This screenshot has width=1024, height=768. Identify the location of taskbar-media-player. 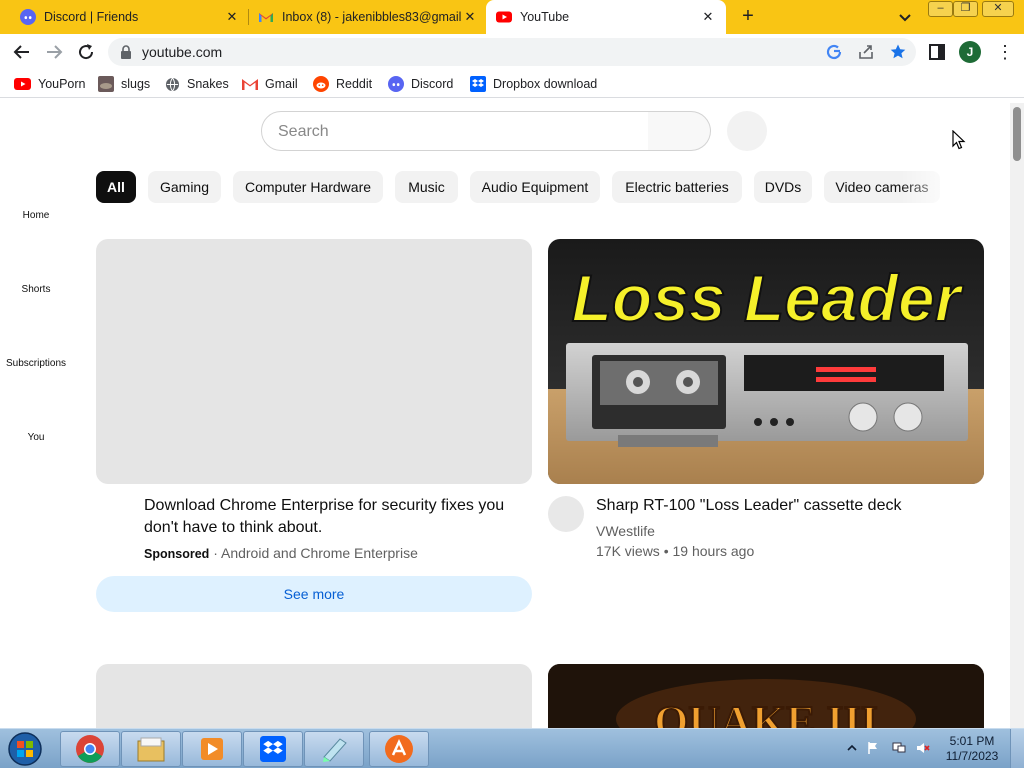
(212, 749).